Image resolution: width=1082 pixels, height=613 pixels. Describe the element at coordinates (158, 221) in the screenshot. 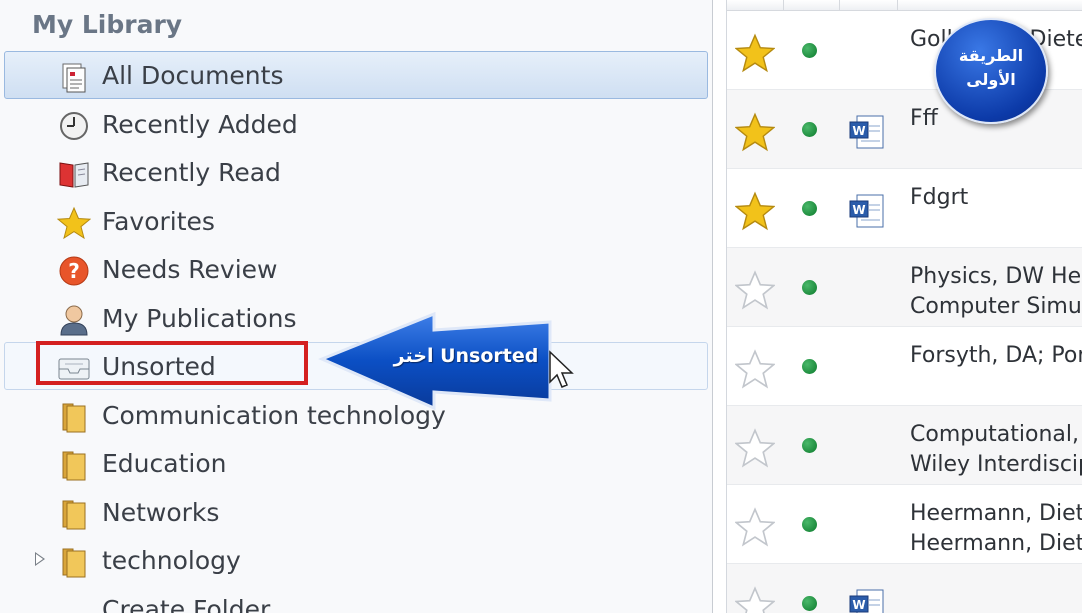

I see `sidebar-item-label: Favorites` at that location.